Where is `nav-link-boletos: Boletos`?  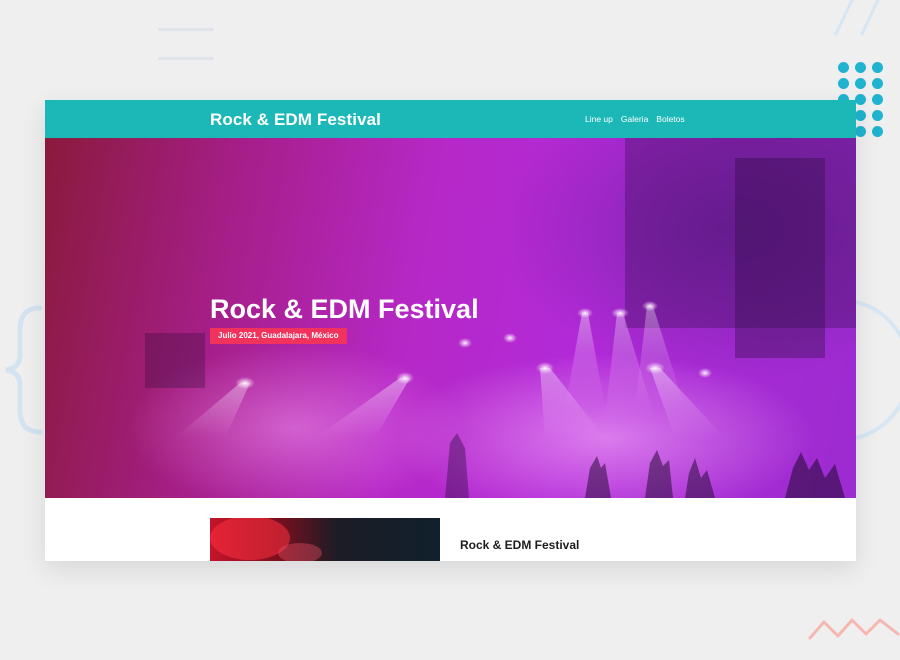
nav-link-boletos: Boletos is located at coordinates (670, 119).